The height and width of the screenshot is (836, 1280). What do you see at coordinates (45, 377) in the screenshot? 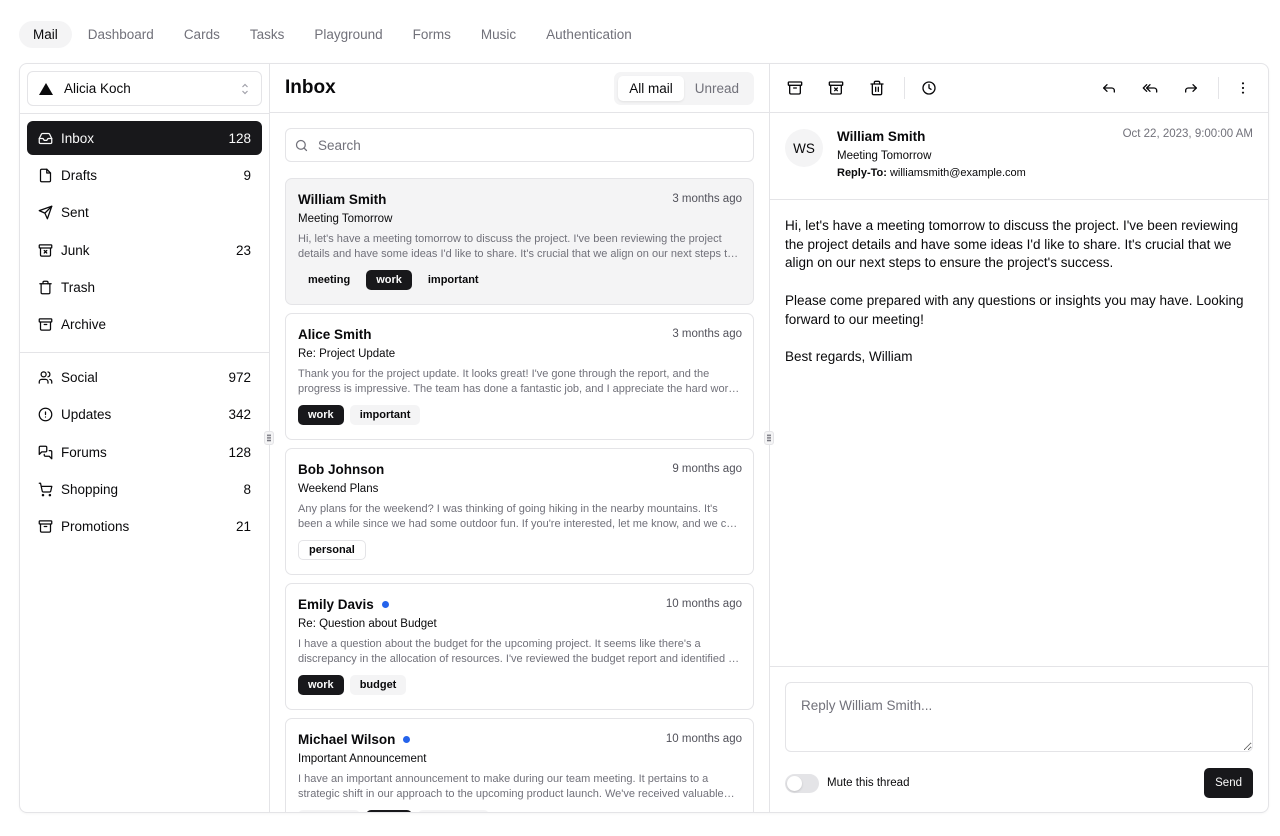
I see `users-icon` at bounding box center [45, 377].